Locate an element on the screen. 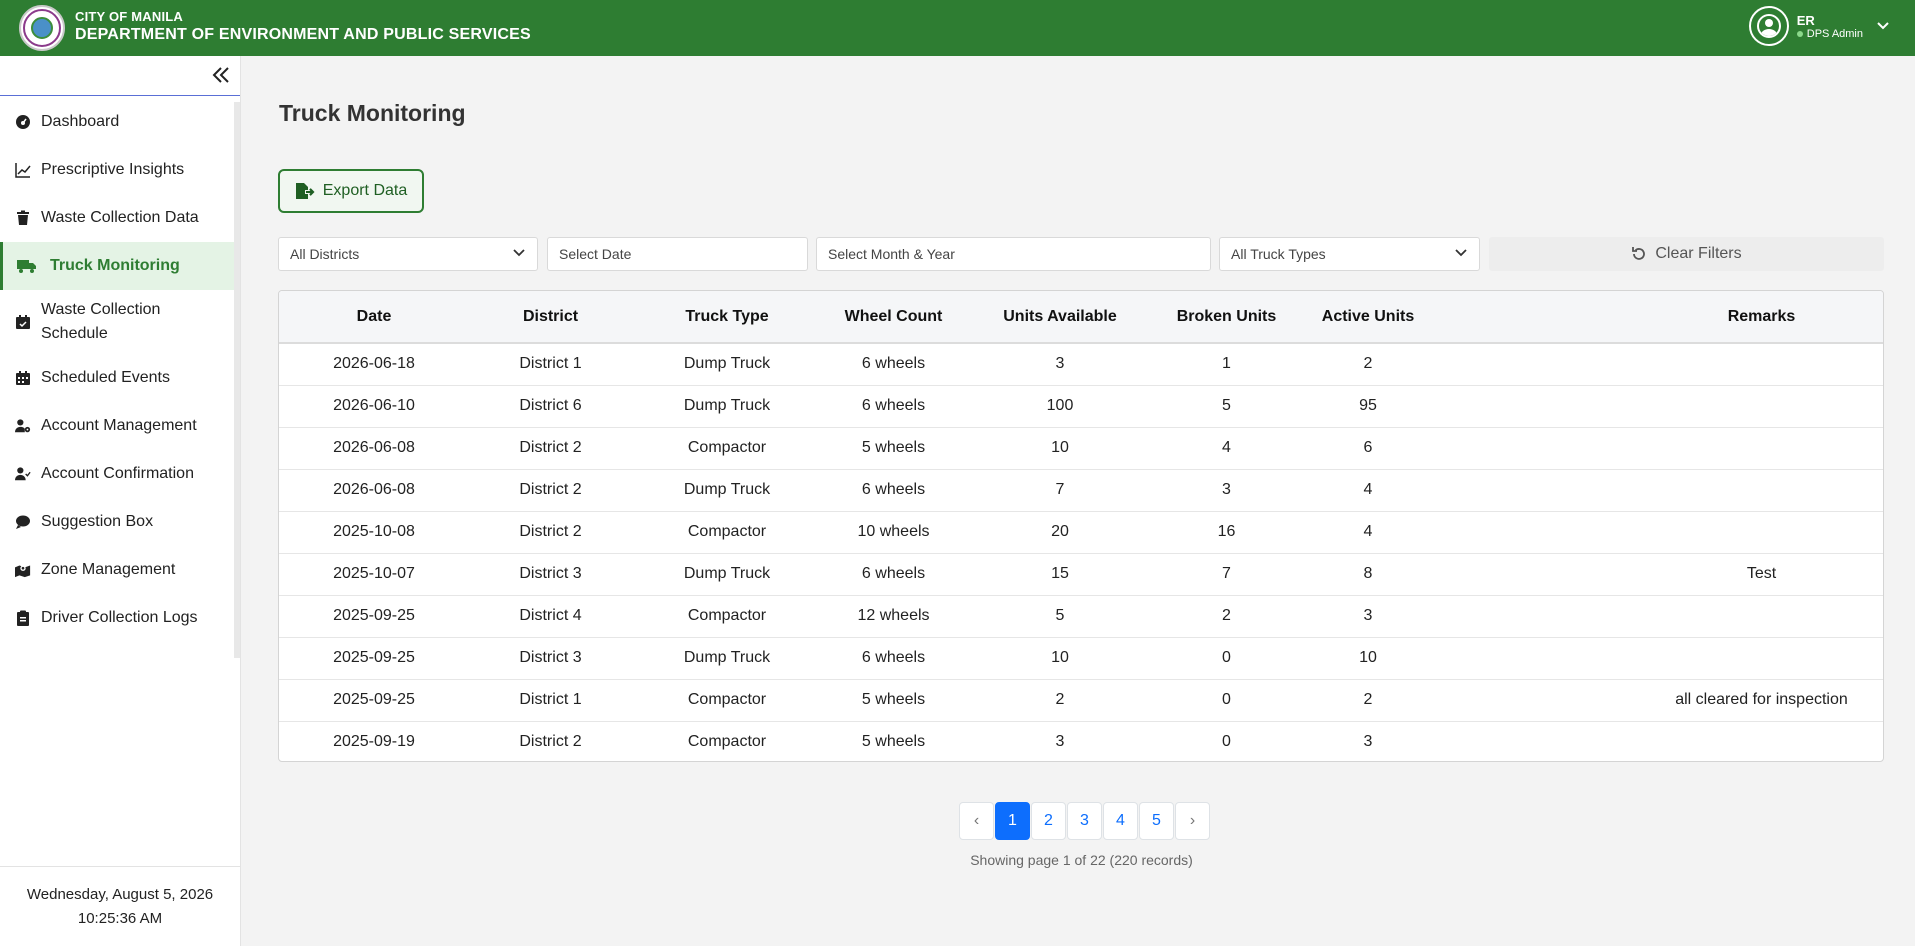 Image resolution: width=1915 pixels, height=946 pixels. page-button-4: 4 is located at coordinates (1120, 821).